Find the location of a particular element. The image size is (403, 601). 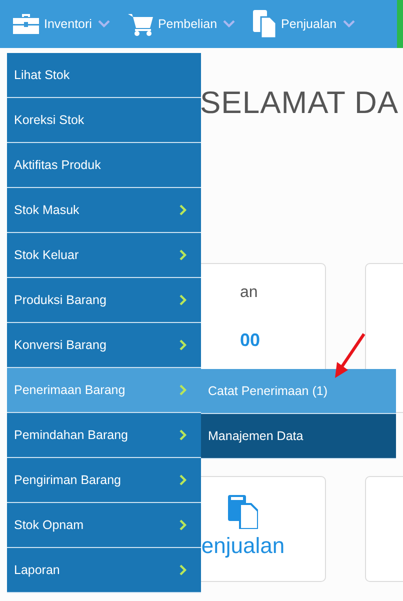

briefcase-icon is located at coordinates (26, 24).